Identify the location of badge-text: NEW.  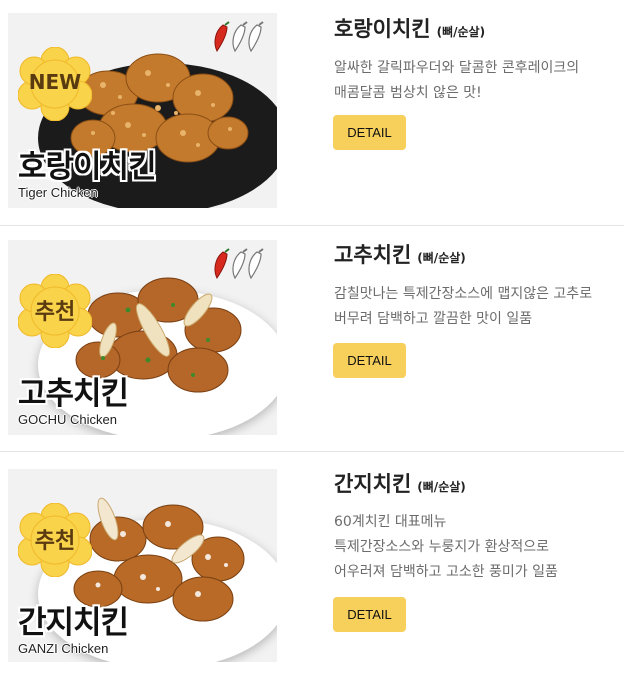
(55, 82).